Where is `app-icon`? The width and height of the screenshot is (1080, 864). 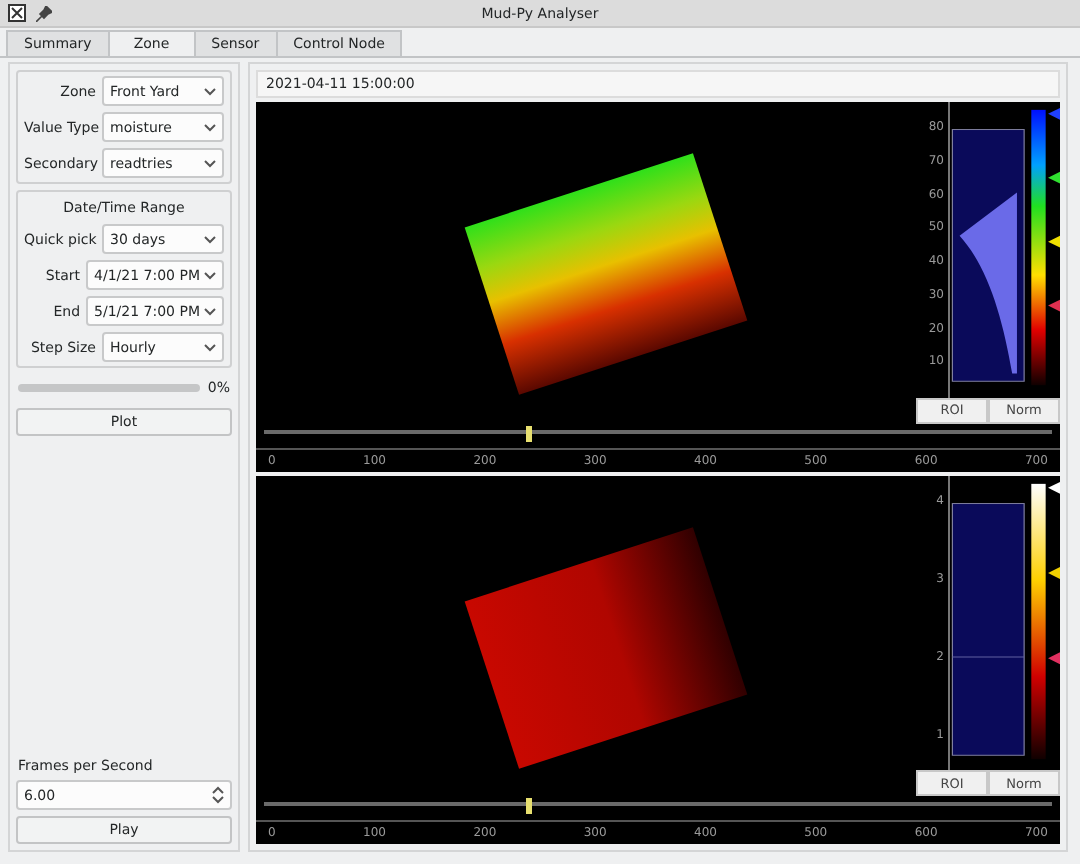
app-icon is located at coordinates (17, 13).